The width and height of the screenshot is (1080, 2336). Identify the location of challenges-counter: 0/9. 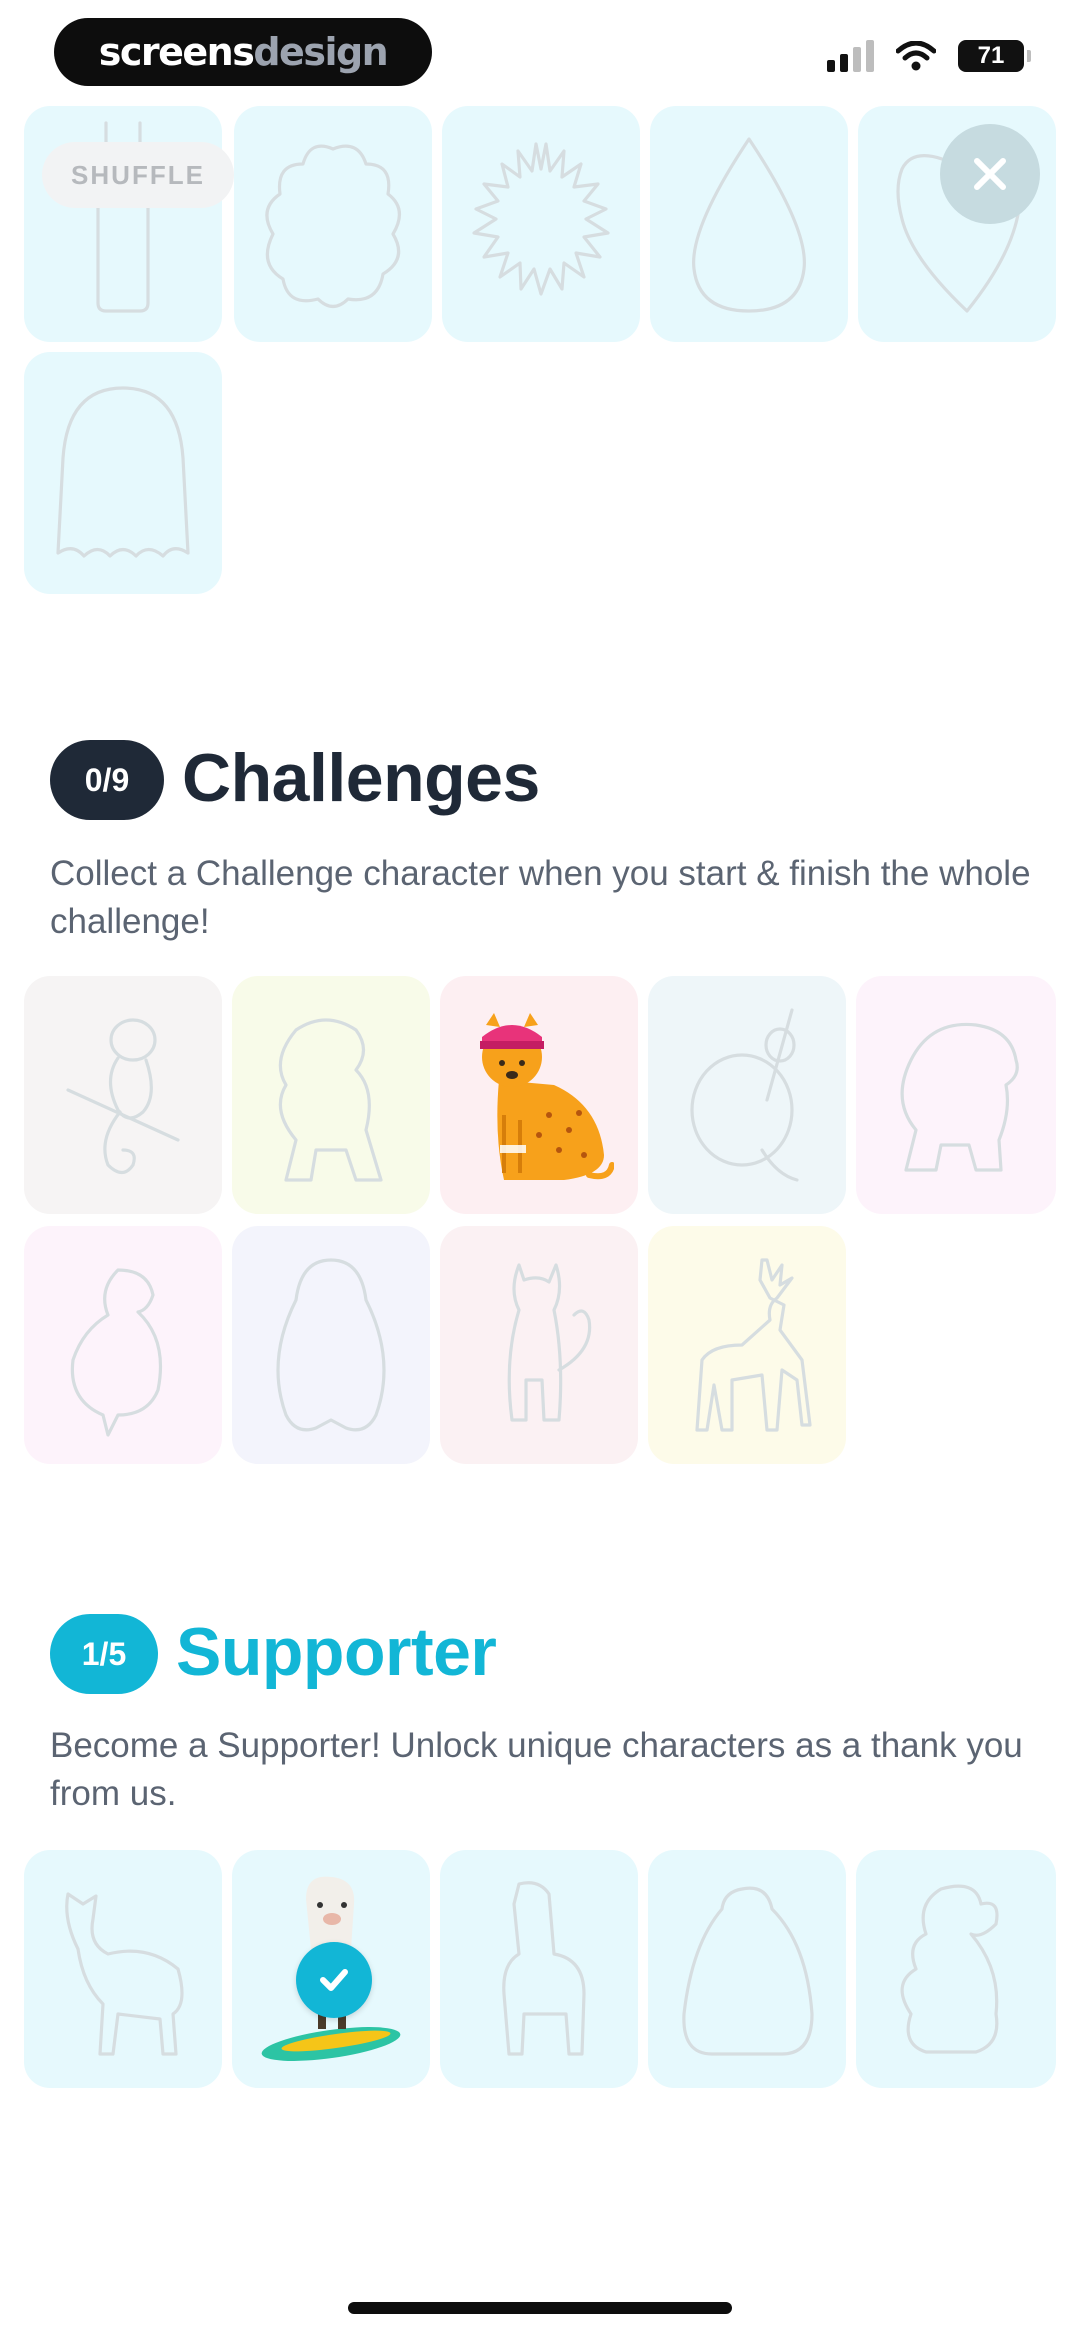
(107, 780).